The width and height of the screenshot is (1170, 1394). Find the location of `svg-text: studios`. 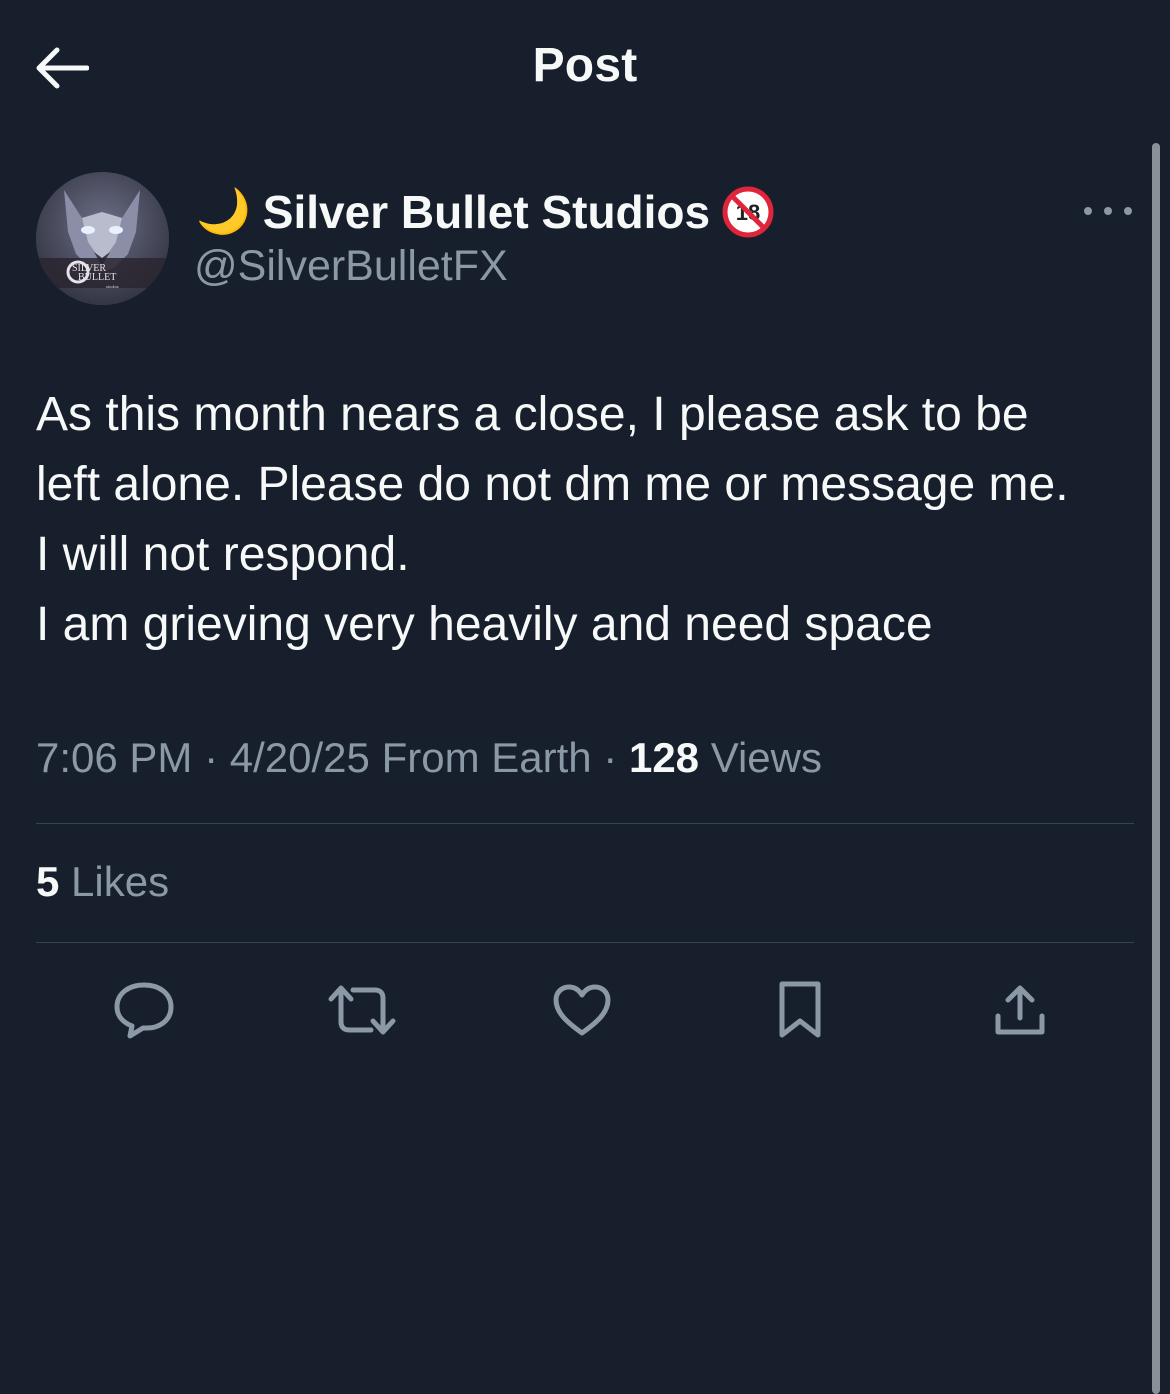

svg-text: studios is located at coordinates (112, 286).